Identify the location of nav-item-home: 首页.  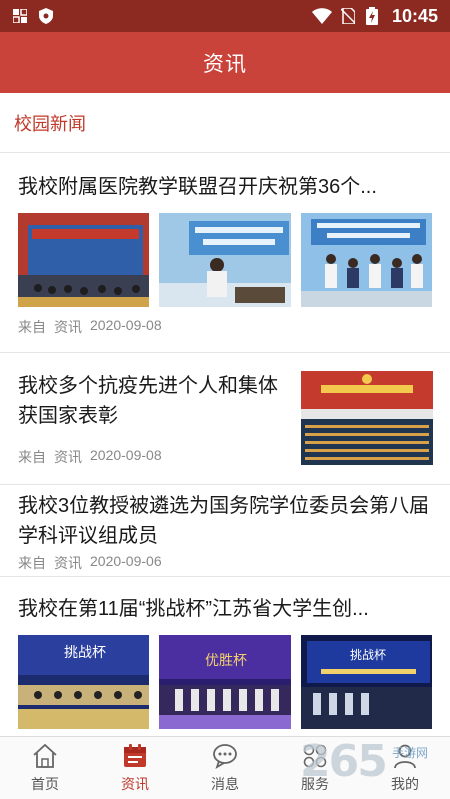
(45, 768).